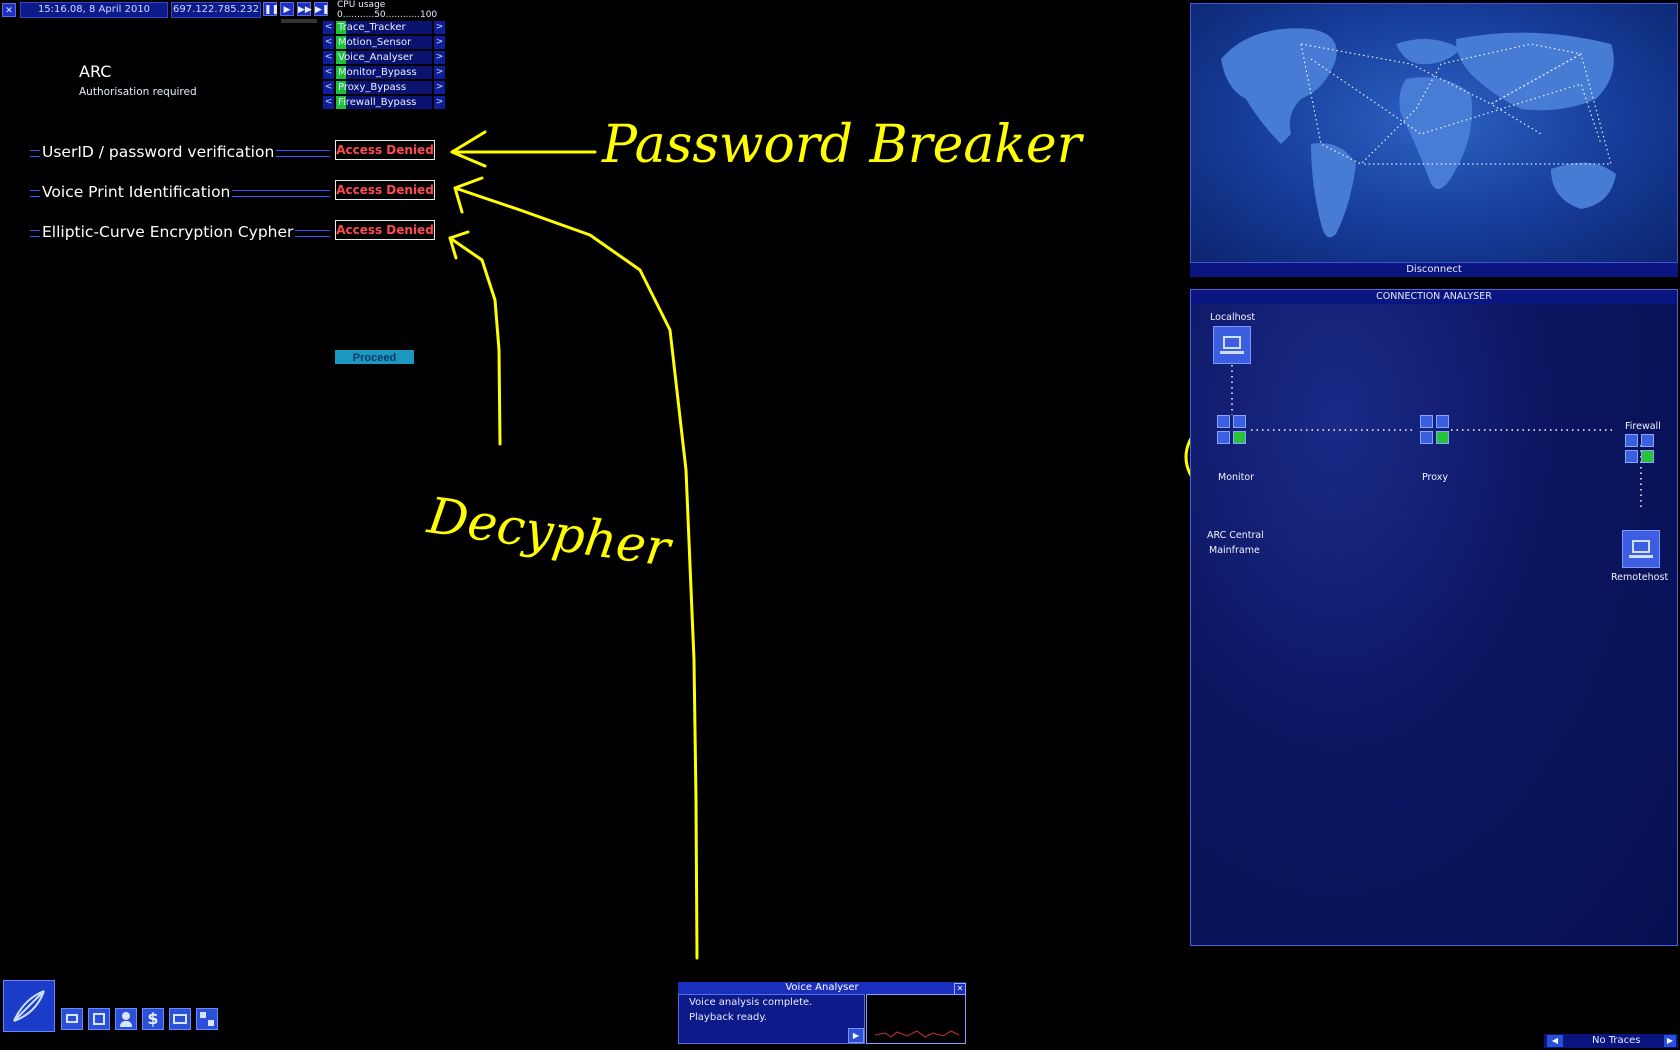 The height and width of the screenshot is (1050, 1680). Describe the element at coordinates (375, 42) in the screenshot. I see `software-name: Motion_Sensor` at that location.